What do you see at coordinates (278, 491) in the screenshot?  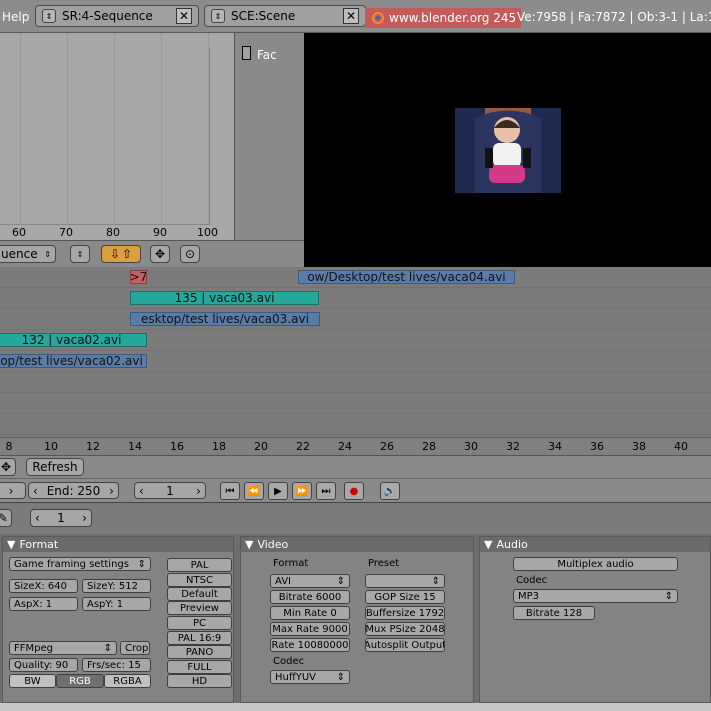 I see `play-icon: ▶` at bounding box center [278, 491].